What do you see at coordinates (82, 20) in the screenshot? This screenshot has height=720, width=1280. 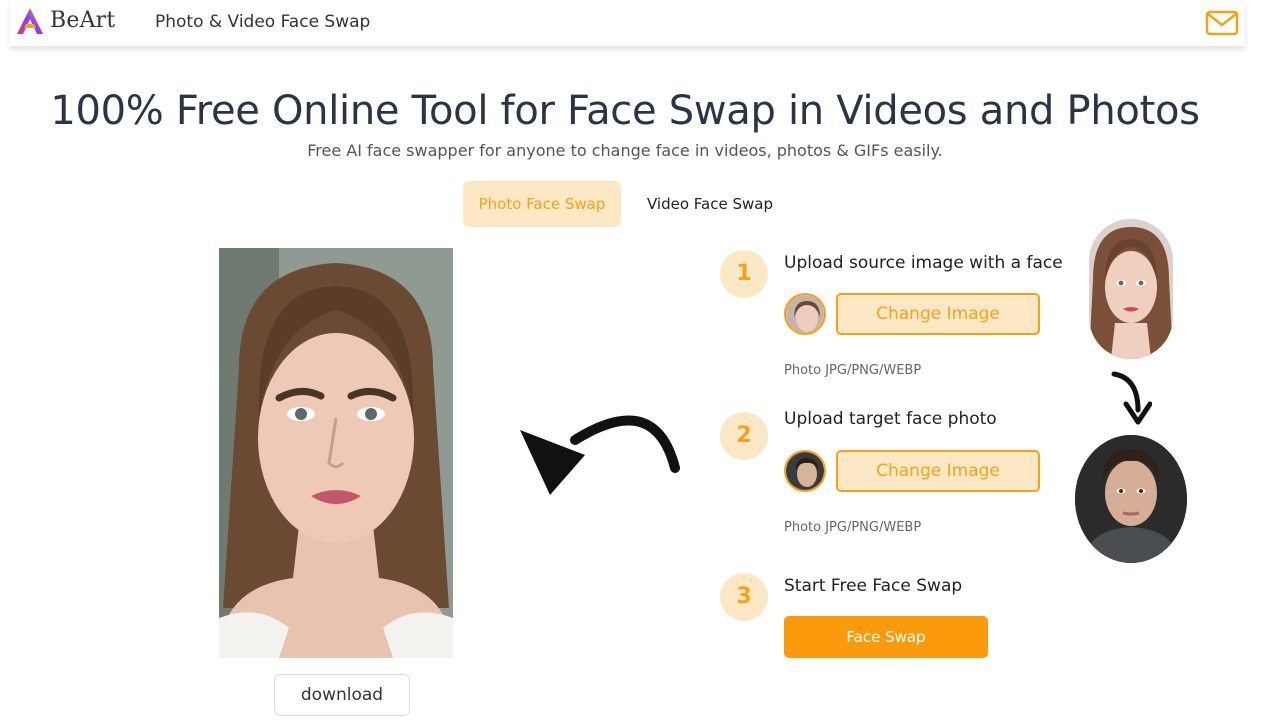 I see `brand-name: BeArt` at bounding box center [82, 20].